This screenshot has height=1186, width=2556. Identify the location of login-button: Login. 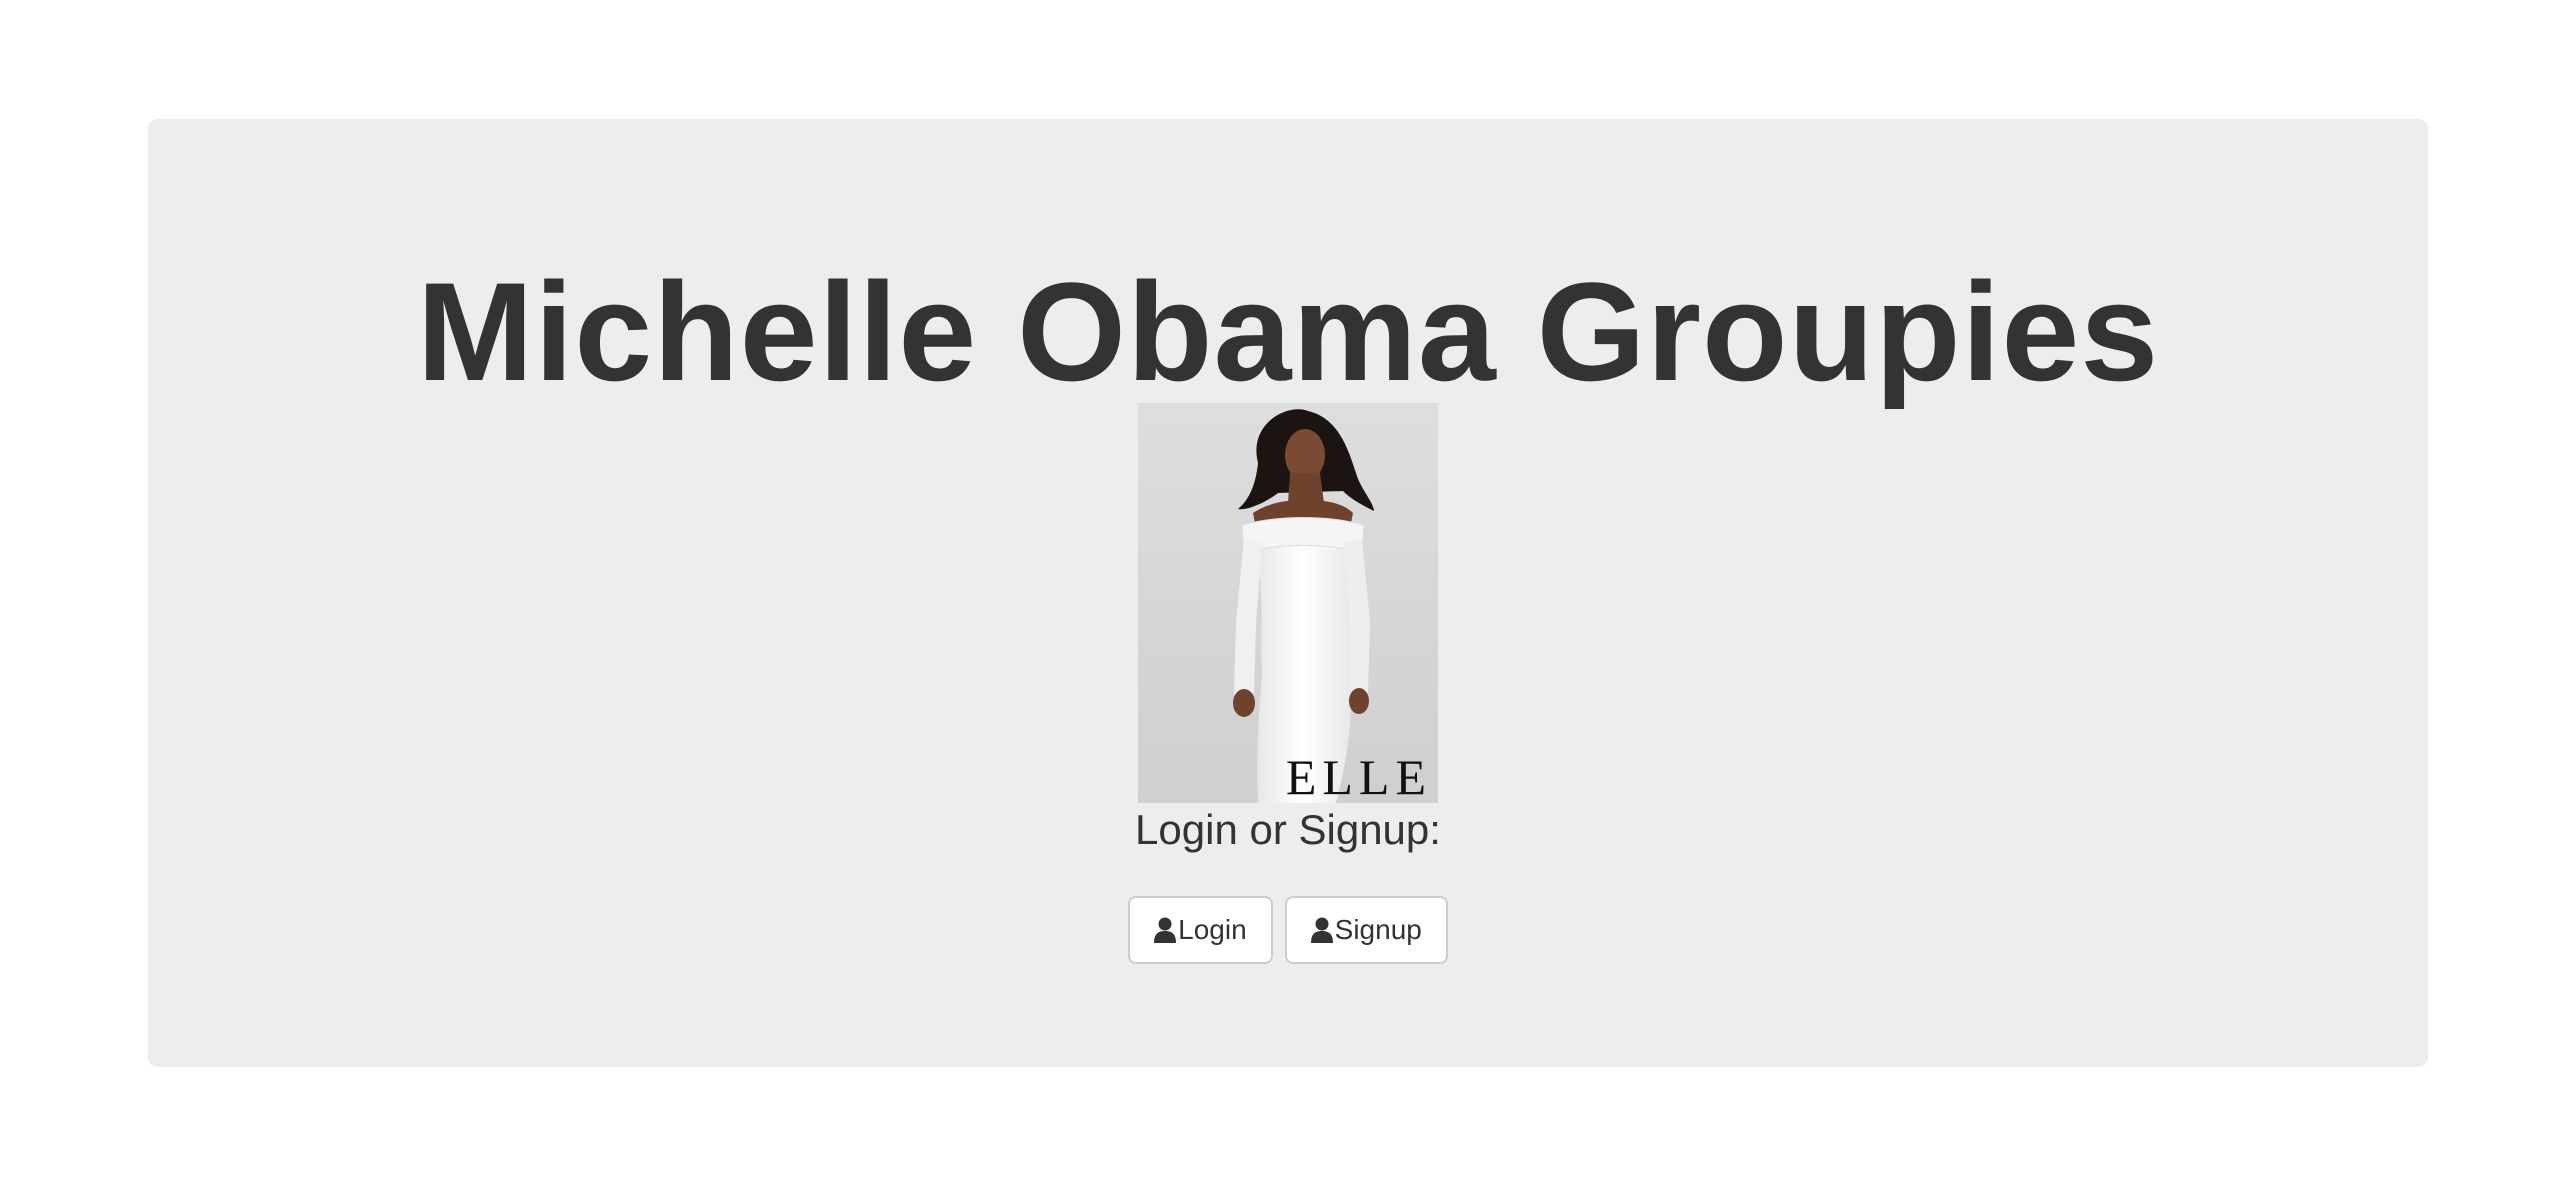
(1200, 930).